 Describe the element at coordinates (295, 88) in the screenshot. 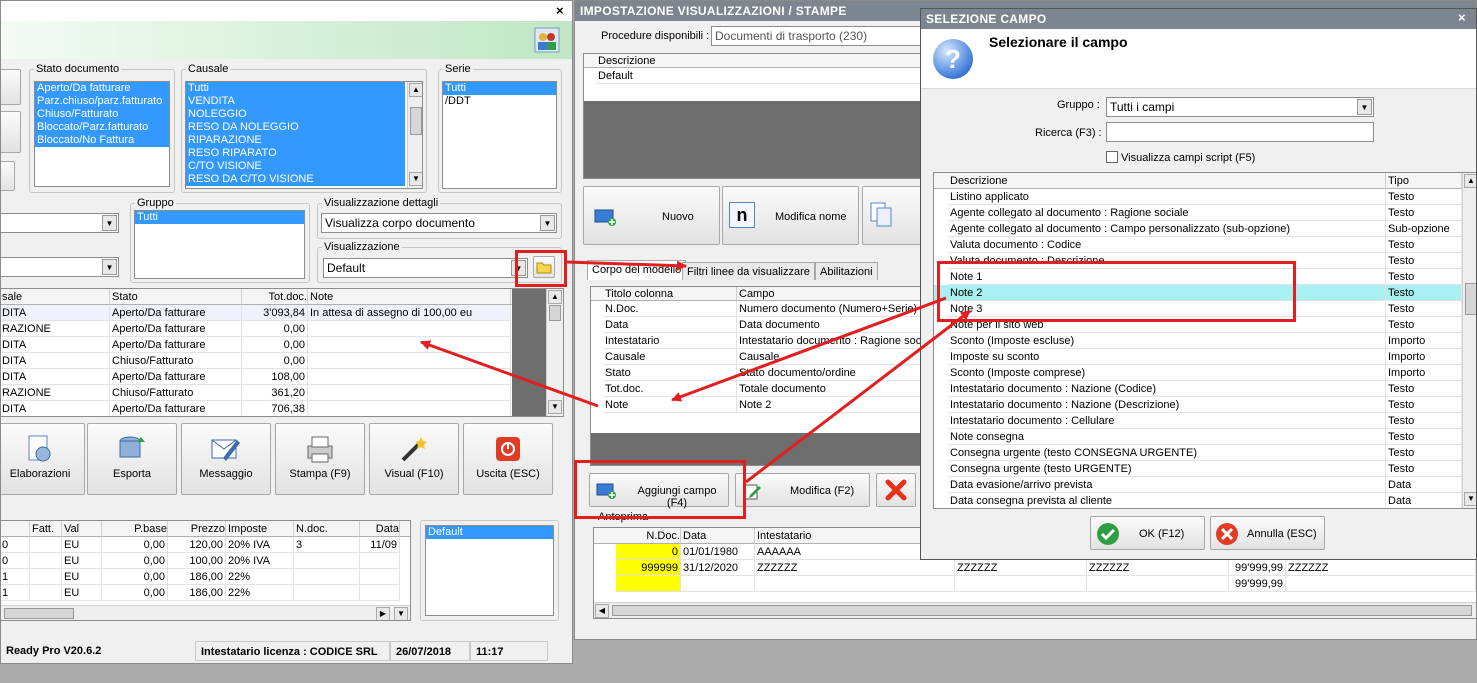

I see `list-item: Tutti` at that location.